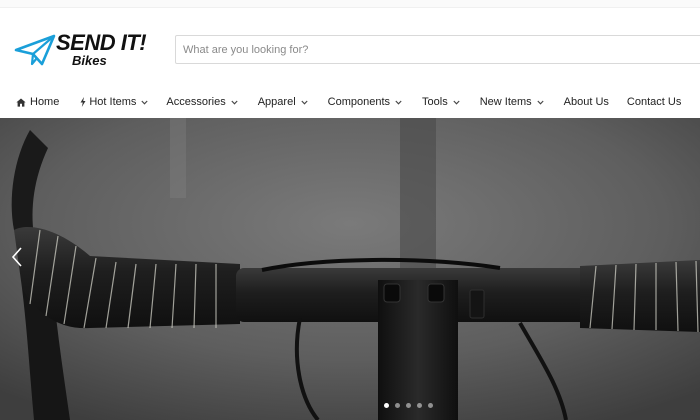  I want to click on nav-item-contact-us-label: Contact Us, so click(654, 102).